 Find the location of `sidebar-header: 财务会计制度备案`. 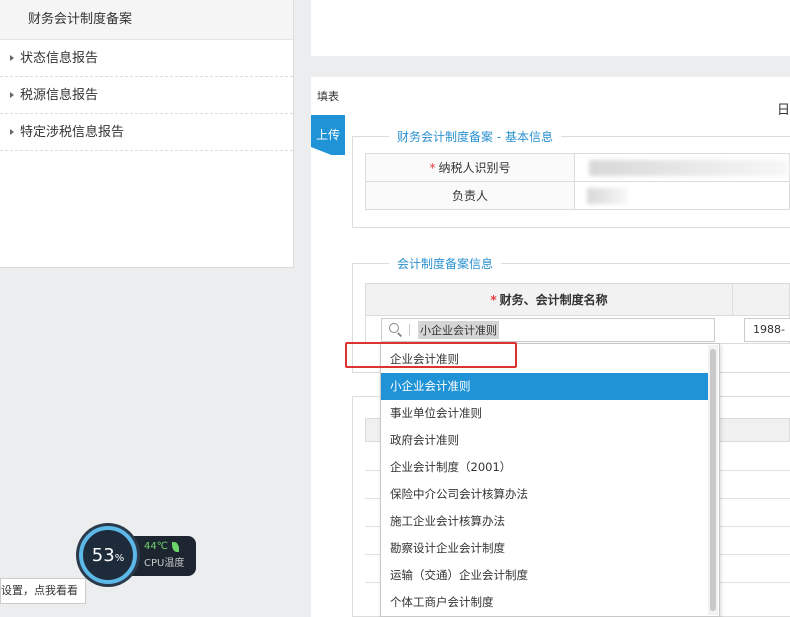

sidebar-header: 财务会计制度备案 is located at coordinates (146, 20).